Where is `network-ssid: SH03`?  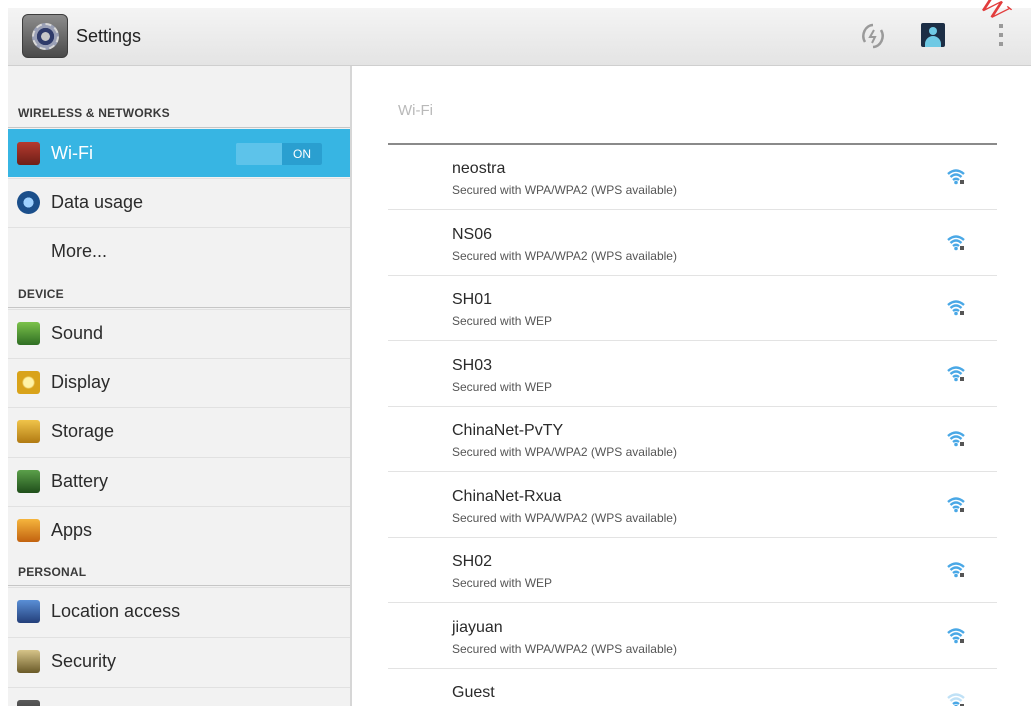 network-ssid: SH03 is located at coordinates (472, 365).